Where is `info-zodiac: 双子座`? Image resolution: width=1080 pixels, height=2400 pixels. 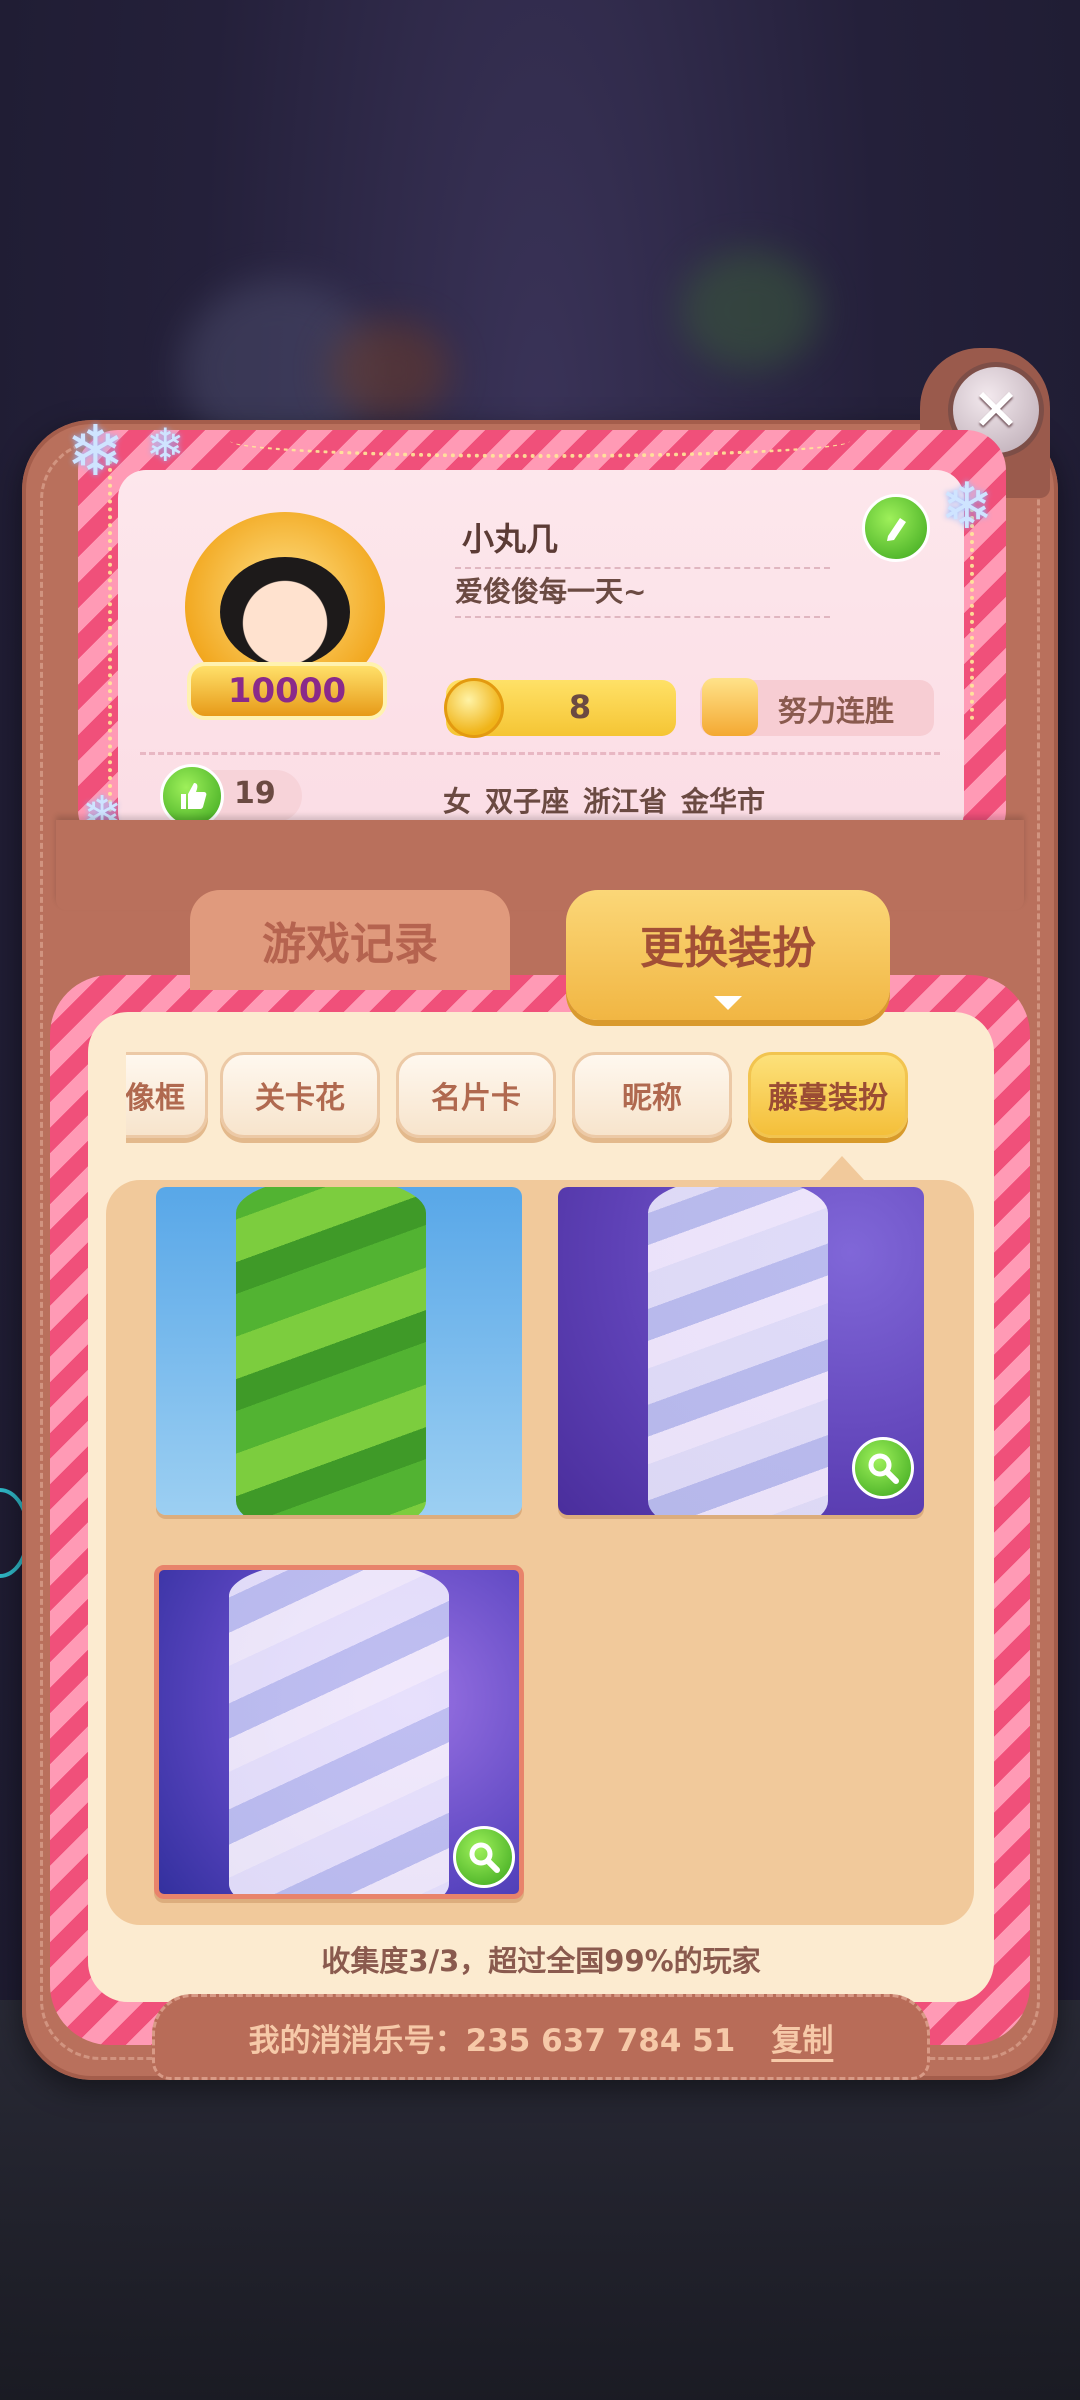
info-zodiac: 双子座 is located at coordinates (527, 801).